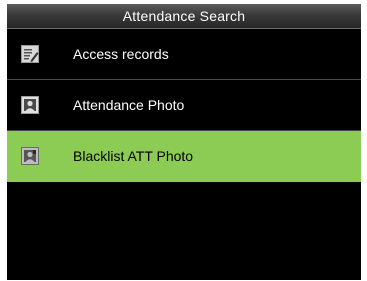  What do you see at coordinates (30, 105) in the screenshot?
I see `portrait-photo-icon` at bounding box center [30, 105].